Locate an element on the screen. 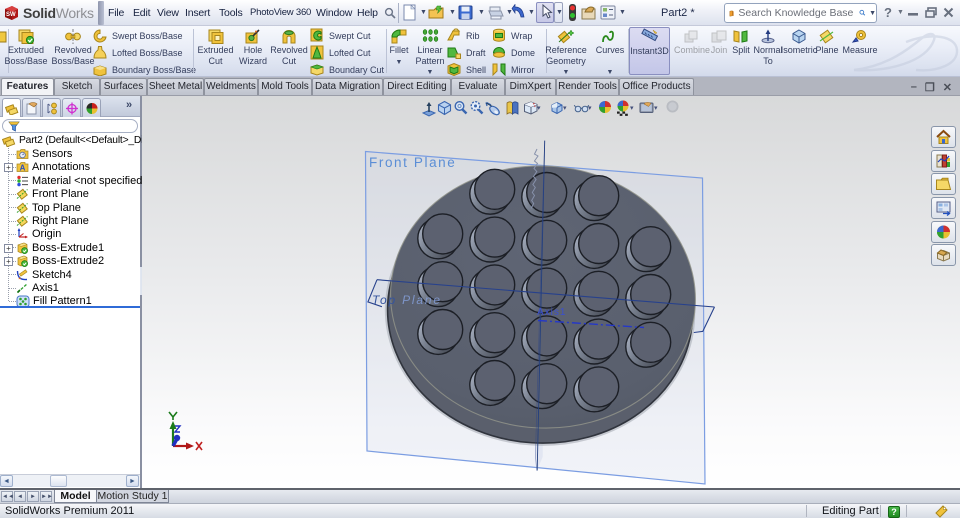 The image size is (960, 518). svg-text: Axis1 is located at coordinates (551, 312).